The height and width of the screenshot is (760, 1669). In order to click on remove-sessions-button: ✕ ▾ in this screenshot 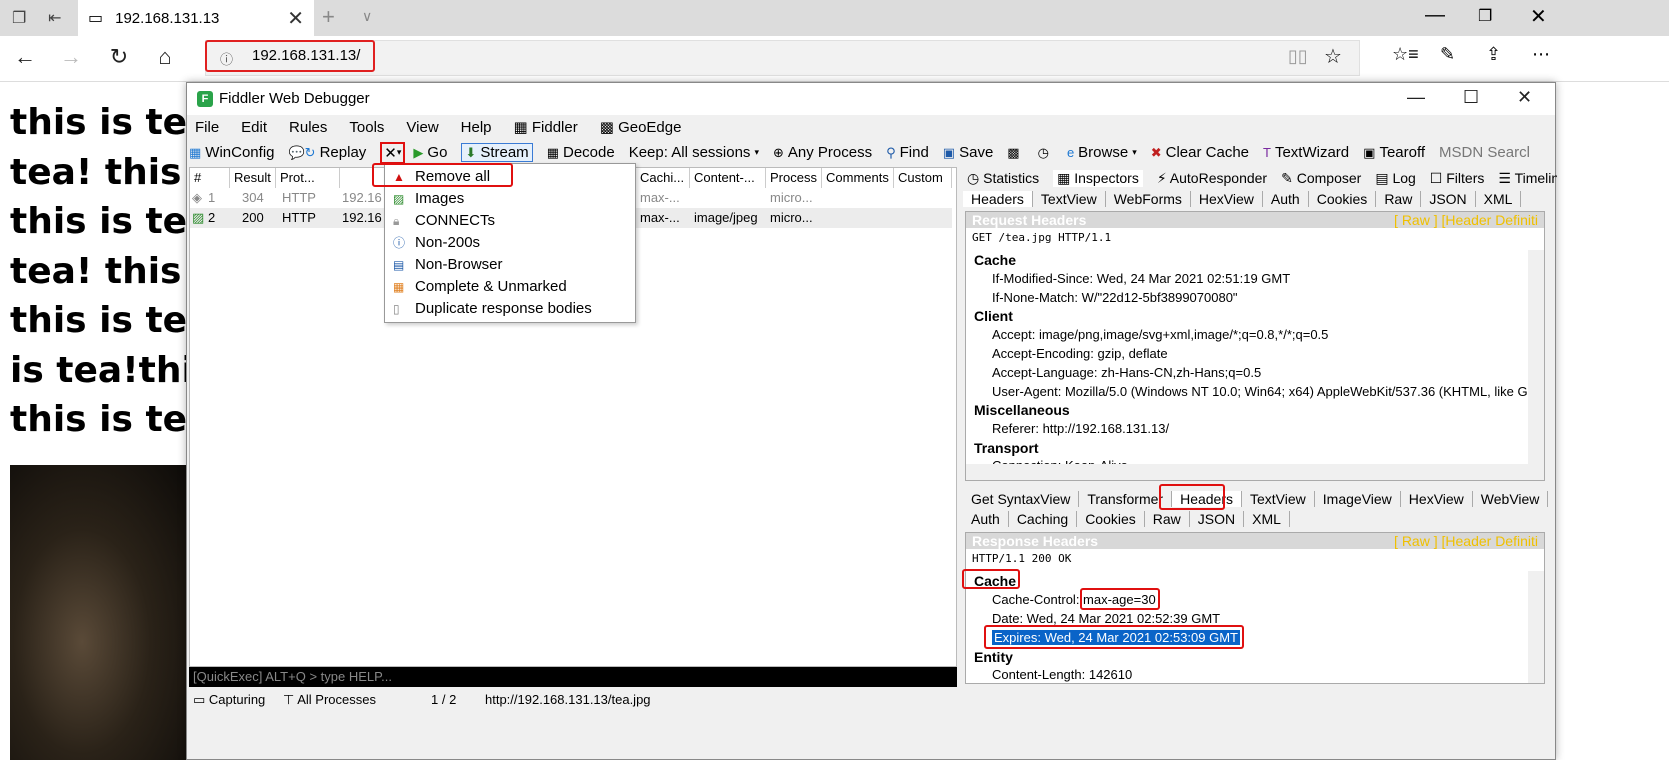, I will do `click(393, 152)`.